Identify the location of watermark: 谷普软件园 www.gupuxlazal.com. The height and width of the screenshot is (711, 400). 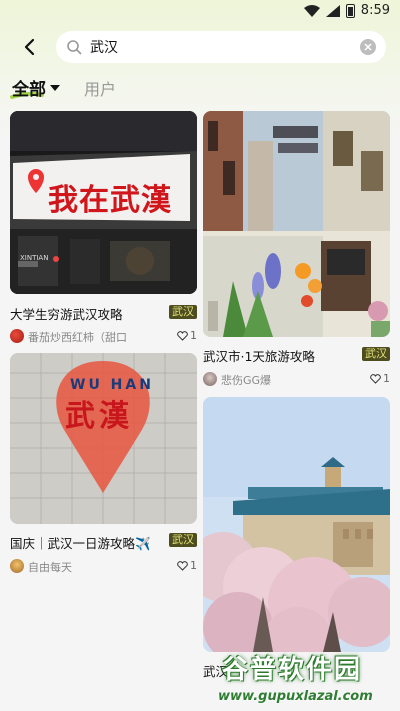
(300, 678).